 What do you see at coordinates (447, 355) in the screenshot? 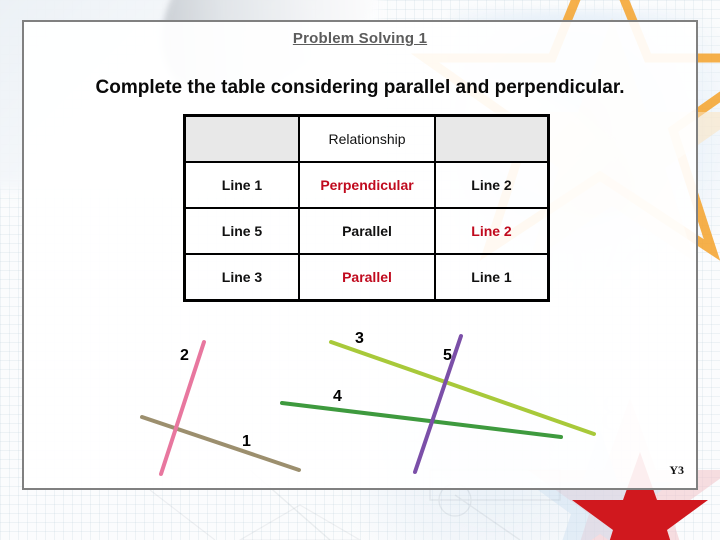
I see `line-label-5: 5` at bounding box center [447, 355].